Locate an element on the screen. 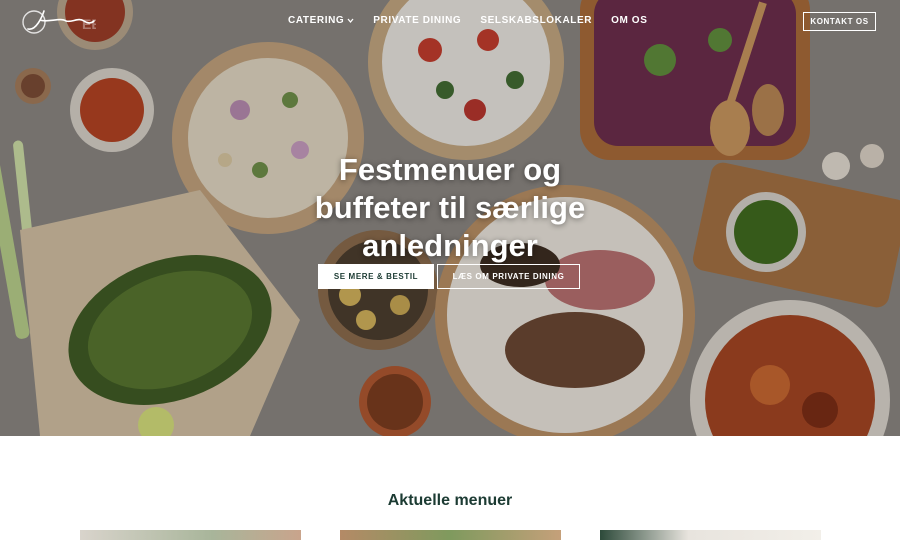 The width and height of the screenshot is (900, 540). nav-item-label: OM OS is located at coordinates (629, 20).